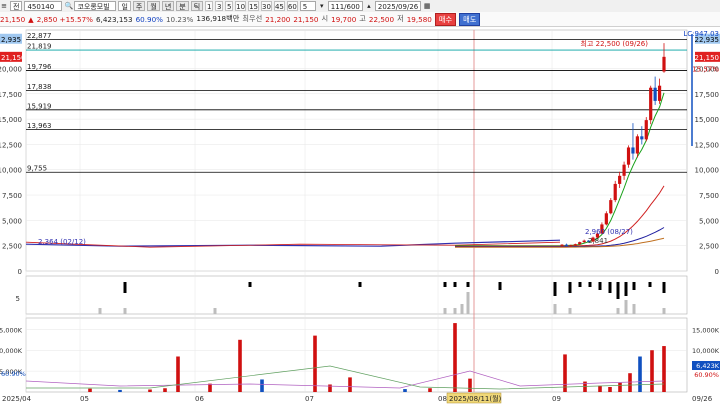 The image size is (720, 404). I want to click on buy-button: 매수, so click(445, 19).